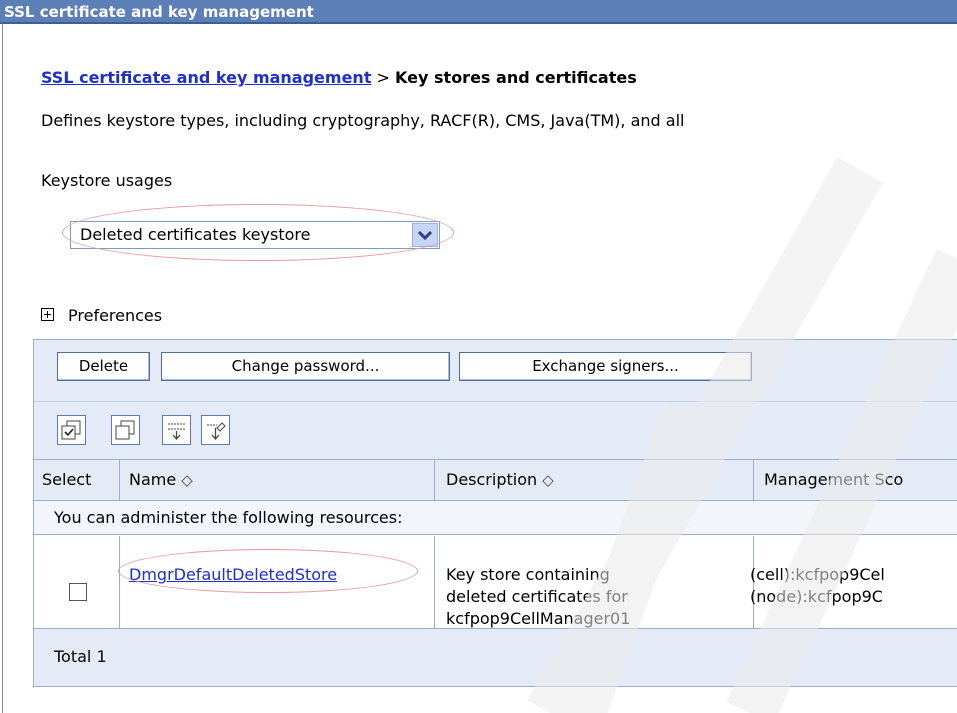 The width and height of the screenshot is (957, 713). Describe the element at coordinates (478, 12) in the screenshot. I see `window-title: SSL certificate and key management` at that location.